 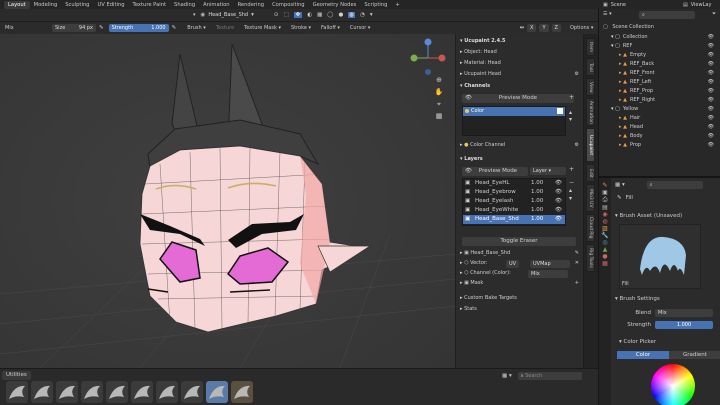 I want to click on shading-solid-icon: ●, so click(x=340, y=15).